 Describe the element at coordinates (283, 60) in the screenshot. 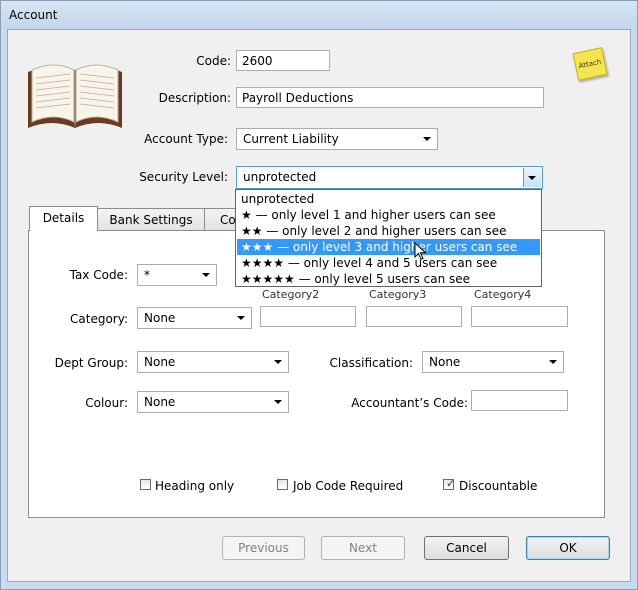

I see `code-field: 2600` at that location.